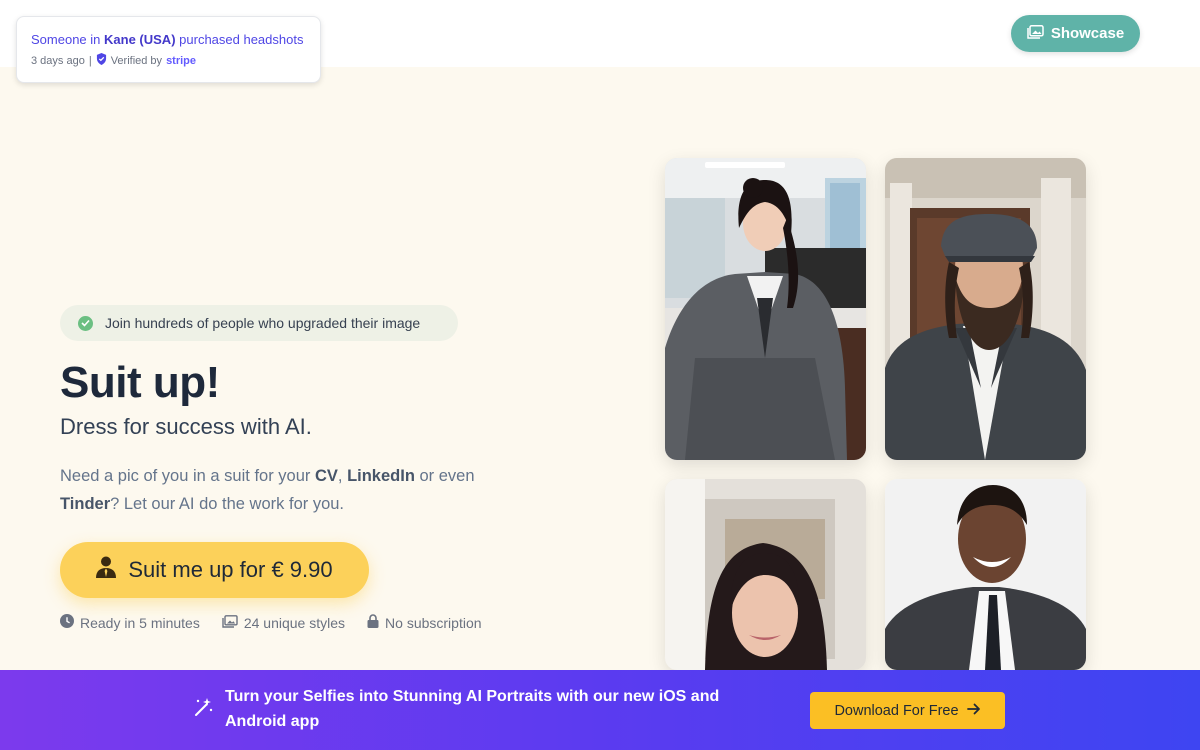 This screenshot has width=1200, height=750. What do you see at coordinates (130, 622) in the screenshot?
I see `feature-ready-time: Ready in 5 minutes` at bounding box center [130, 622].